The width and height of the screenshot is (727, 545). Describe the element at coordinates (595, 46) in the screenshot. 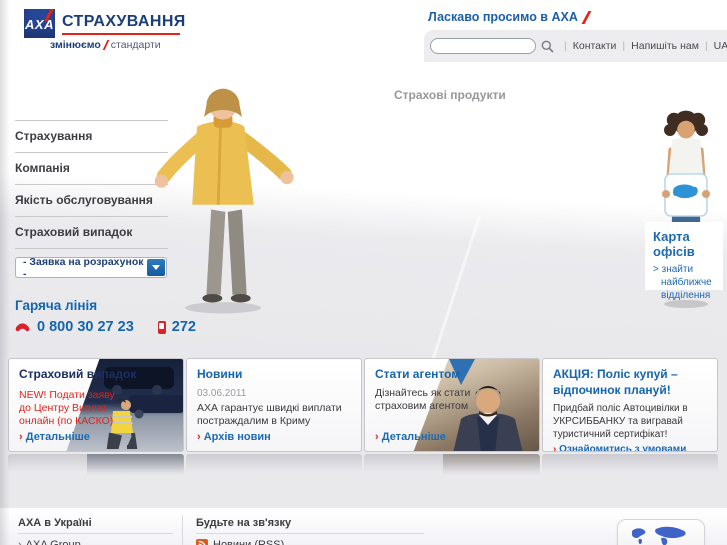

I see `contacts-link: Контакти` at that location.